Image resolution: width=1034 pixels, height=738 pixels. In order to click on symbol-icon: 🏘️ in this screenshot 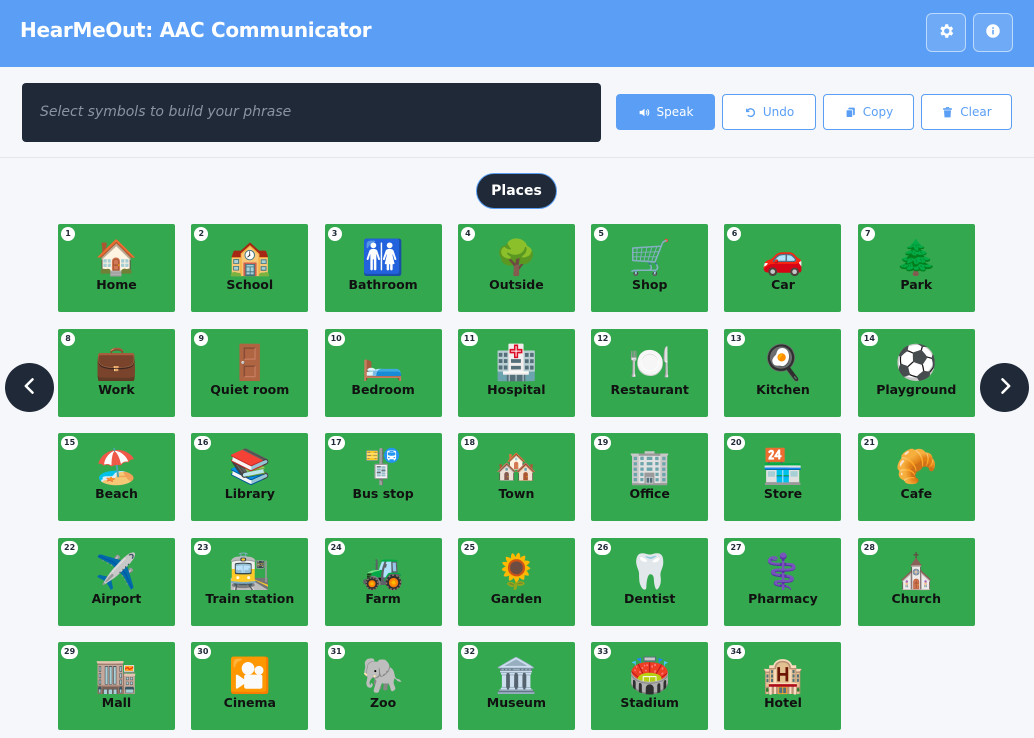, I will do `click(516, 467)`.